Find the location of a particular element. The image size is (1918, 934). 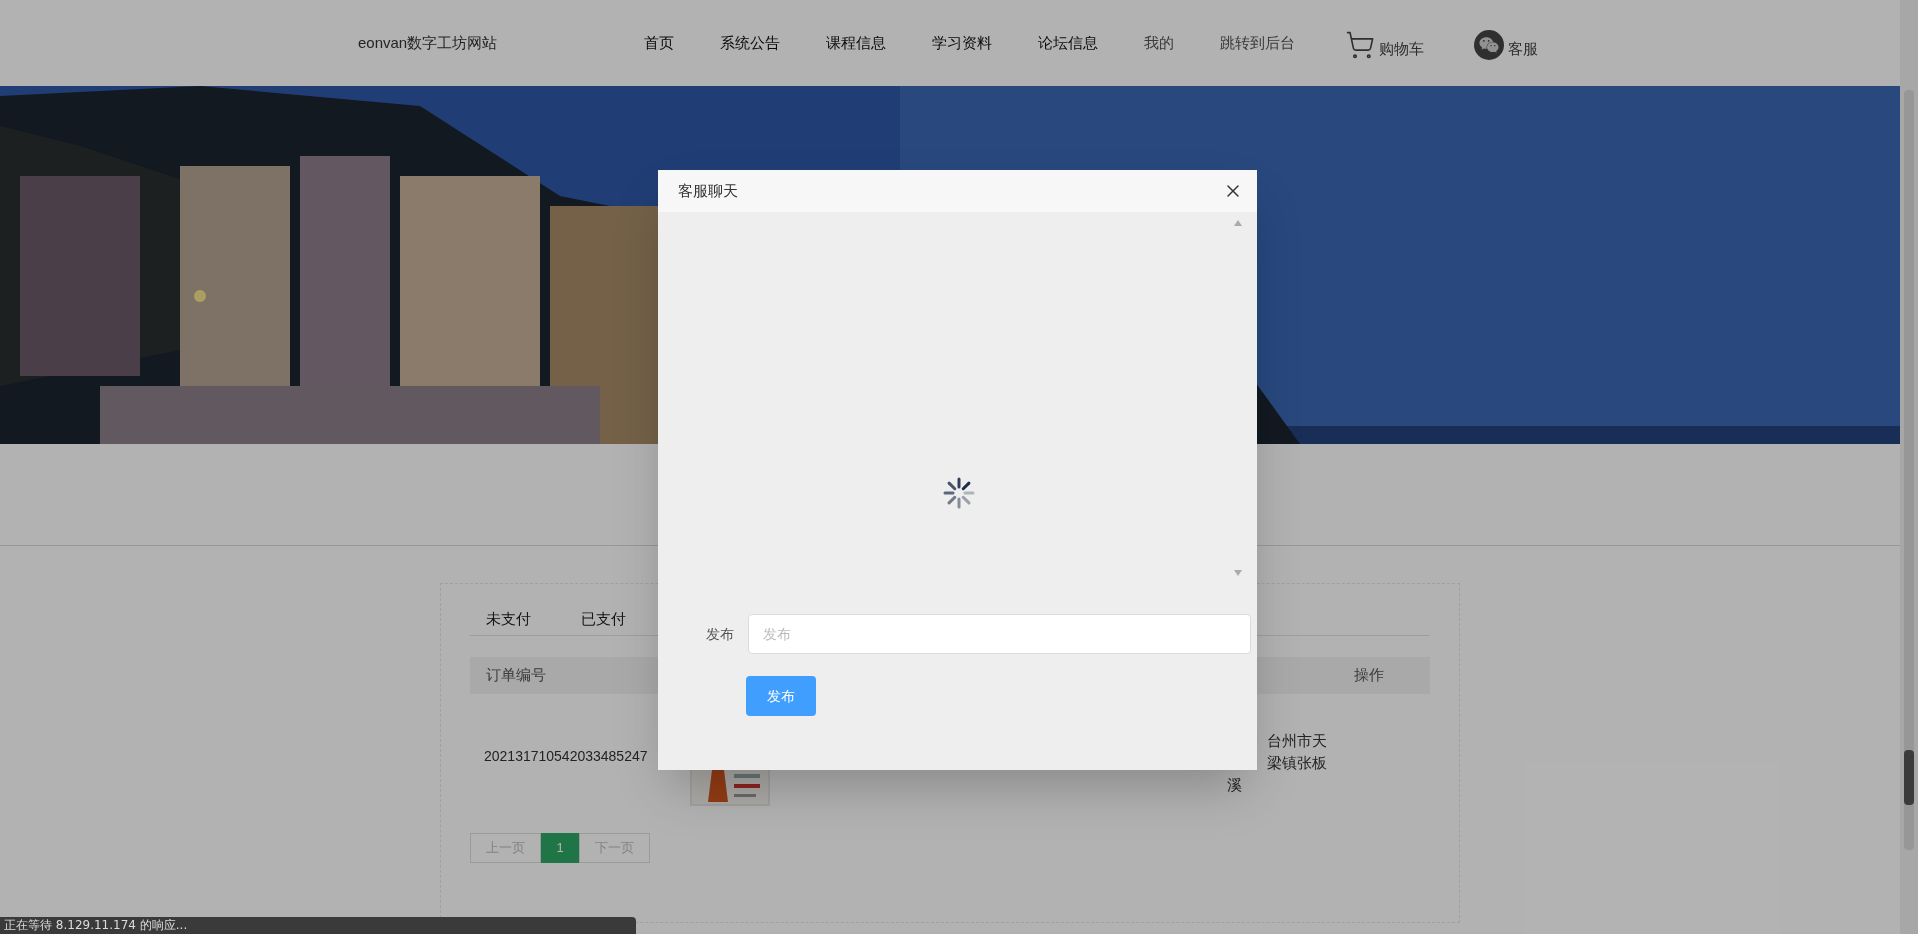

nav-link: 课程信息 is located at coordinates (856, 42).